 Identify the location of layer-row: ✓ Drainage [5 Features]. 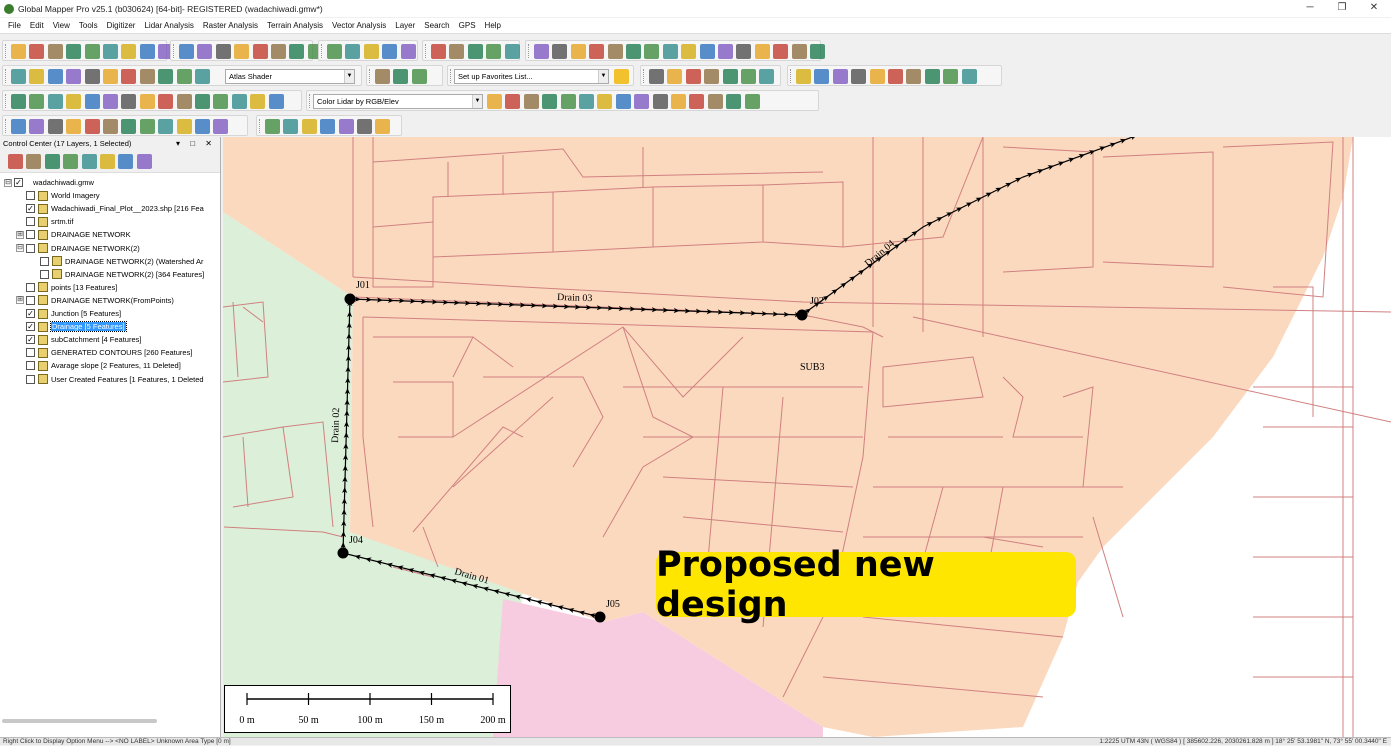
(71, 326).